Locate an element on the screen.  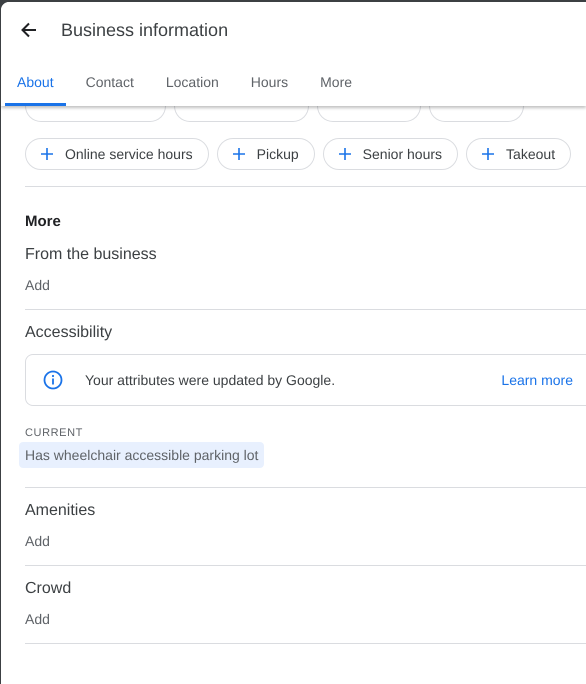
add-chip: Takeout is located at coordinates (519, 154).